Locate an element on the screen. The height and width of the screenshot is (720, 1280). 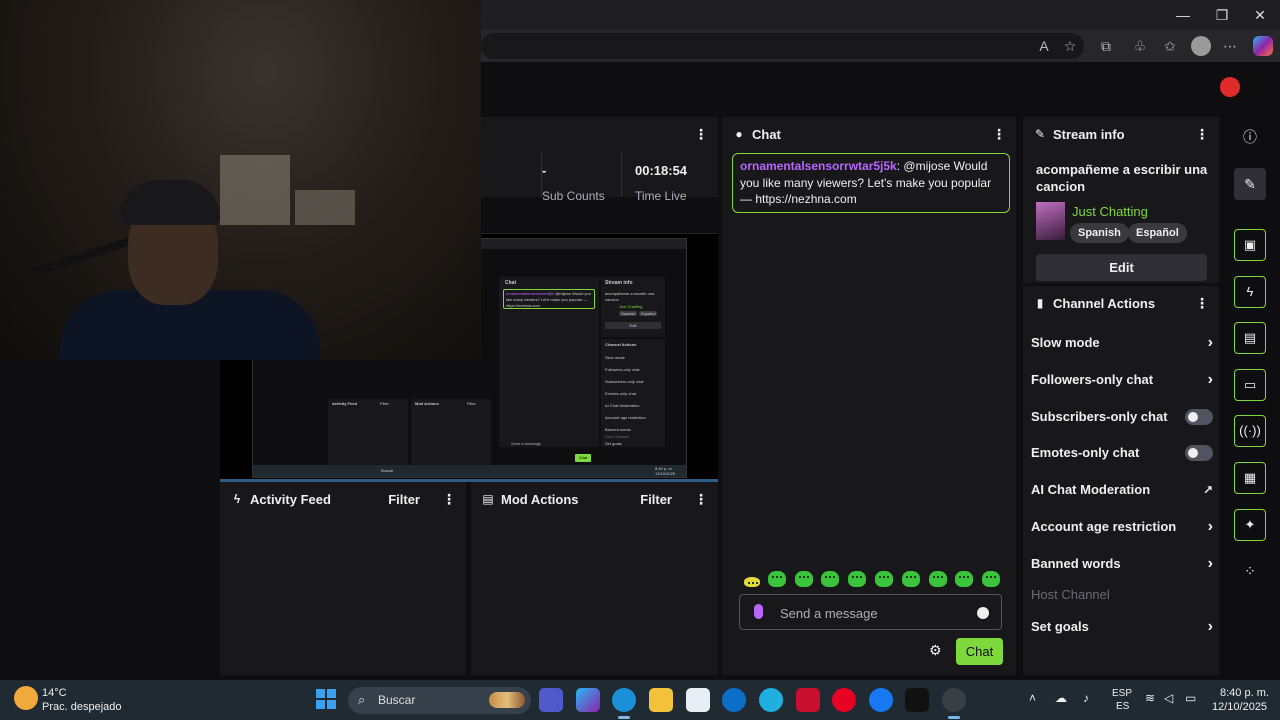
notes-icon: ▤ is located at coordinates (1250, 338).